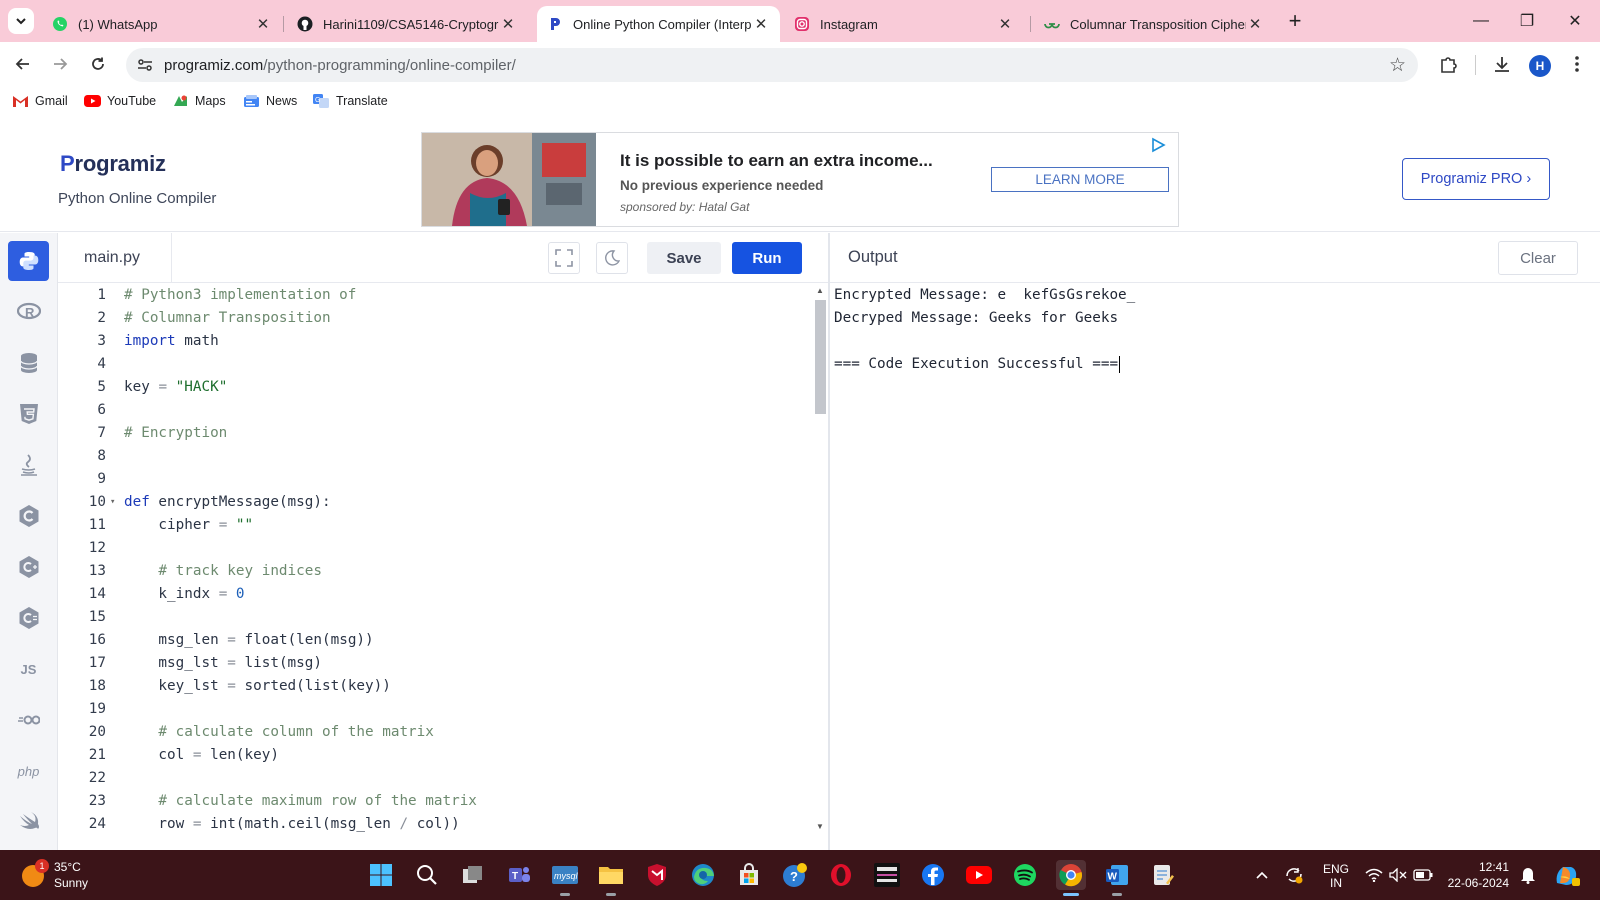  I want to click on programiz-pro-button: Programiz PRO ›, so click(1476, 179).